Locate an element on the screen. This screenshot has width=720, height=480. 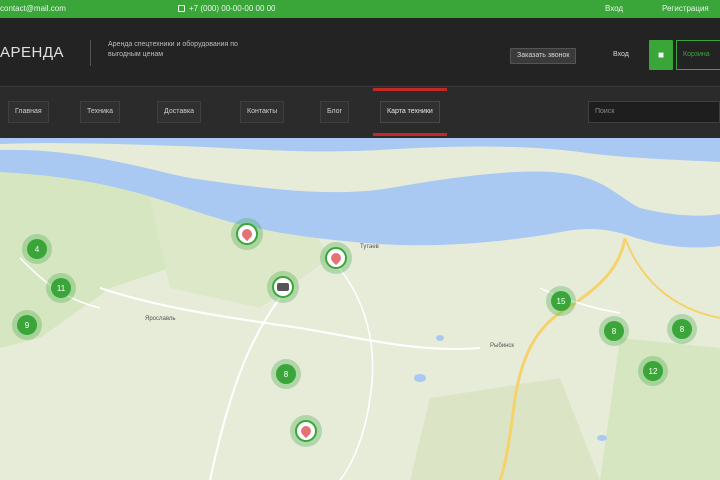
map-cluster: 4 is located at coordinates (37, 249).